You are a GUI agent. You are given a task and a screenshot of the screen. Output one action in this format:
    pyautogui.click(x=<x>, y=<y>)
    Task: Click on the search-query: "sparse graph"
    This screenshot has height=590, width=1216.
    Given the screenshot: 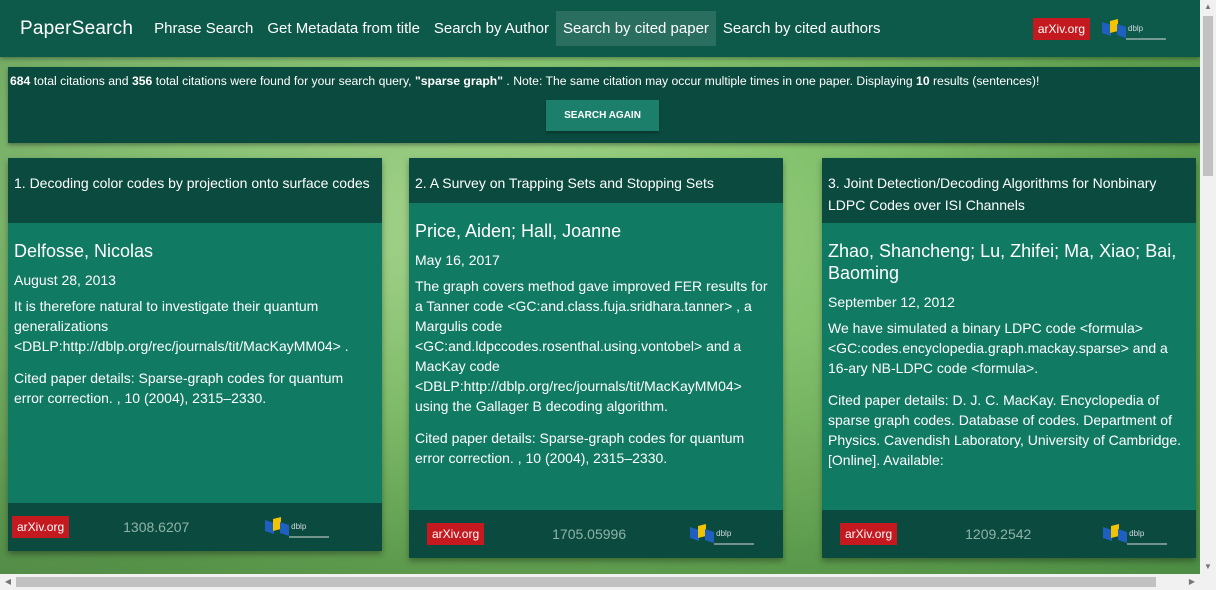 What is the action you would take?
    pyautogui.click(x=459, y=81)
    